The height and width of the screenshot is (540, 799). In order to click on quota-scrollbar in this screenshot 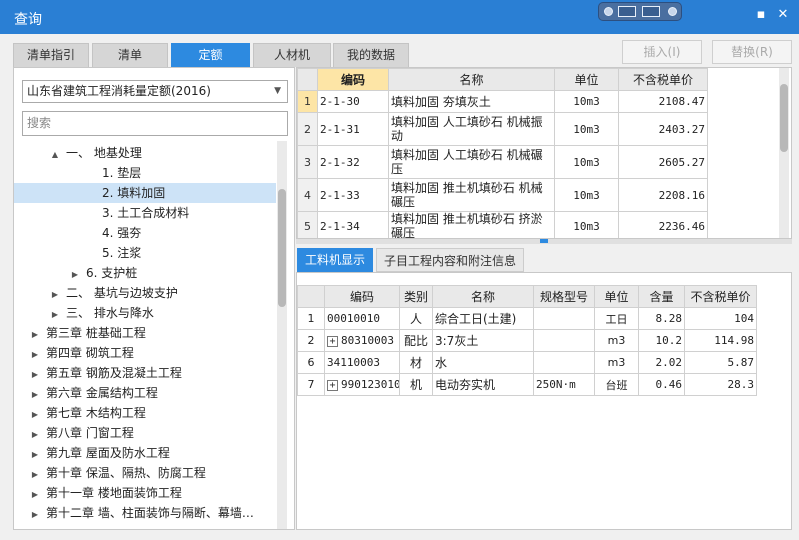, I will do `click(784, 153)`.